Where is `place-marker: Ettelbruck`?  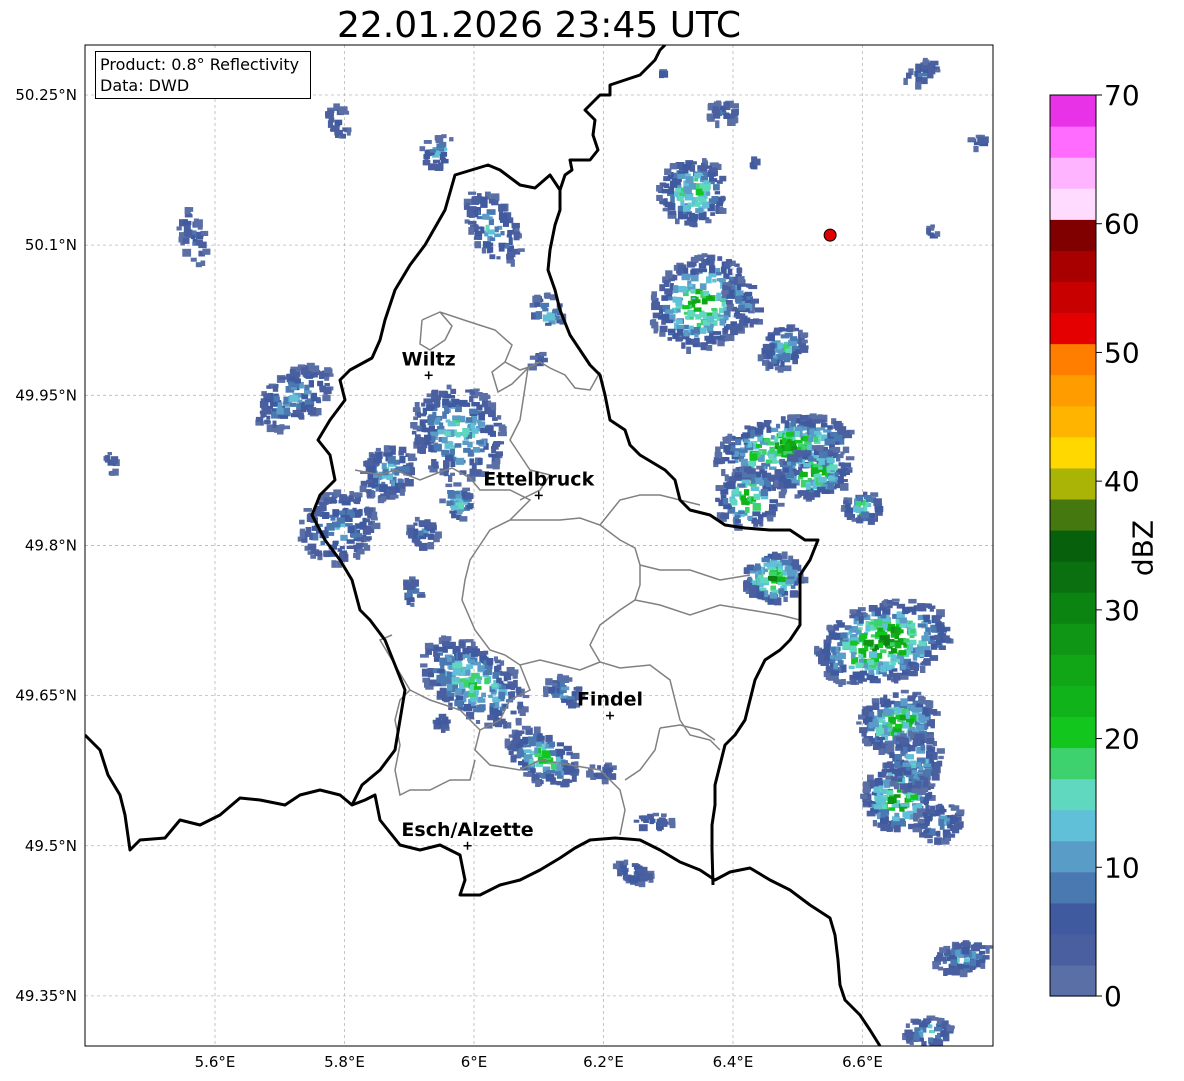
place-marker: Ettelbruck is located at coordinates (539, 484).